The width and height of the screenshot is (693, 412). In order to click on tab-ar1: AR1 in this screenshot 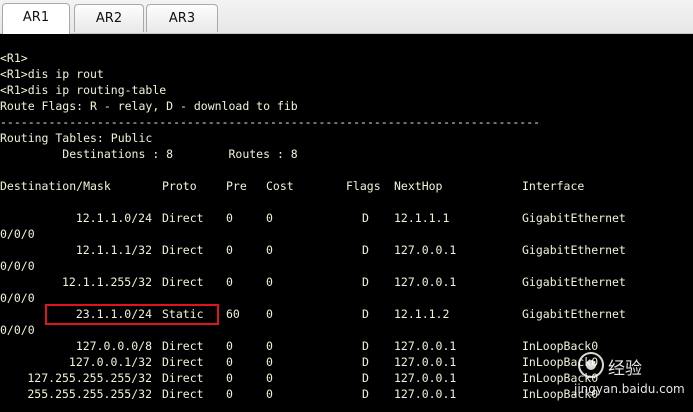, I will do `click(36, 18)`.